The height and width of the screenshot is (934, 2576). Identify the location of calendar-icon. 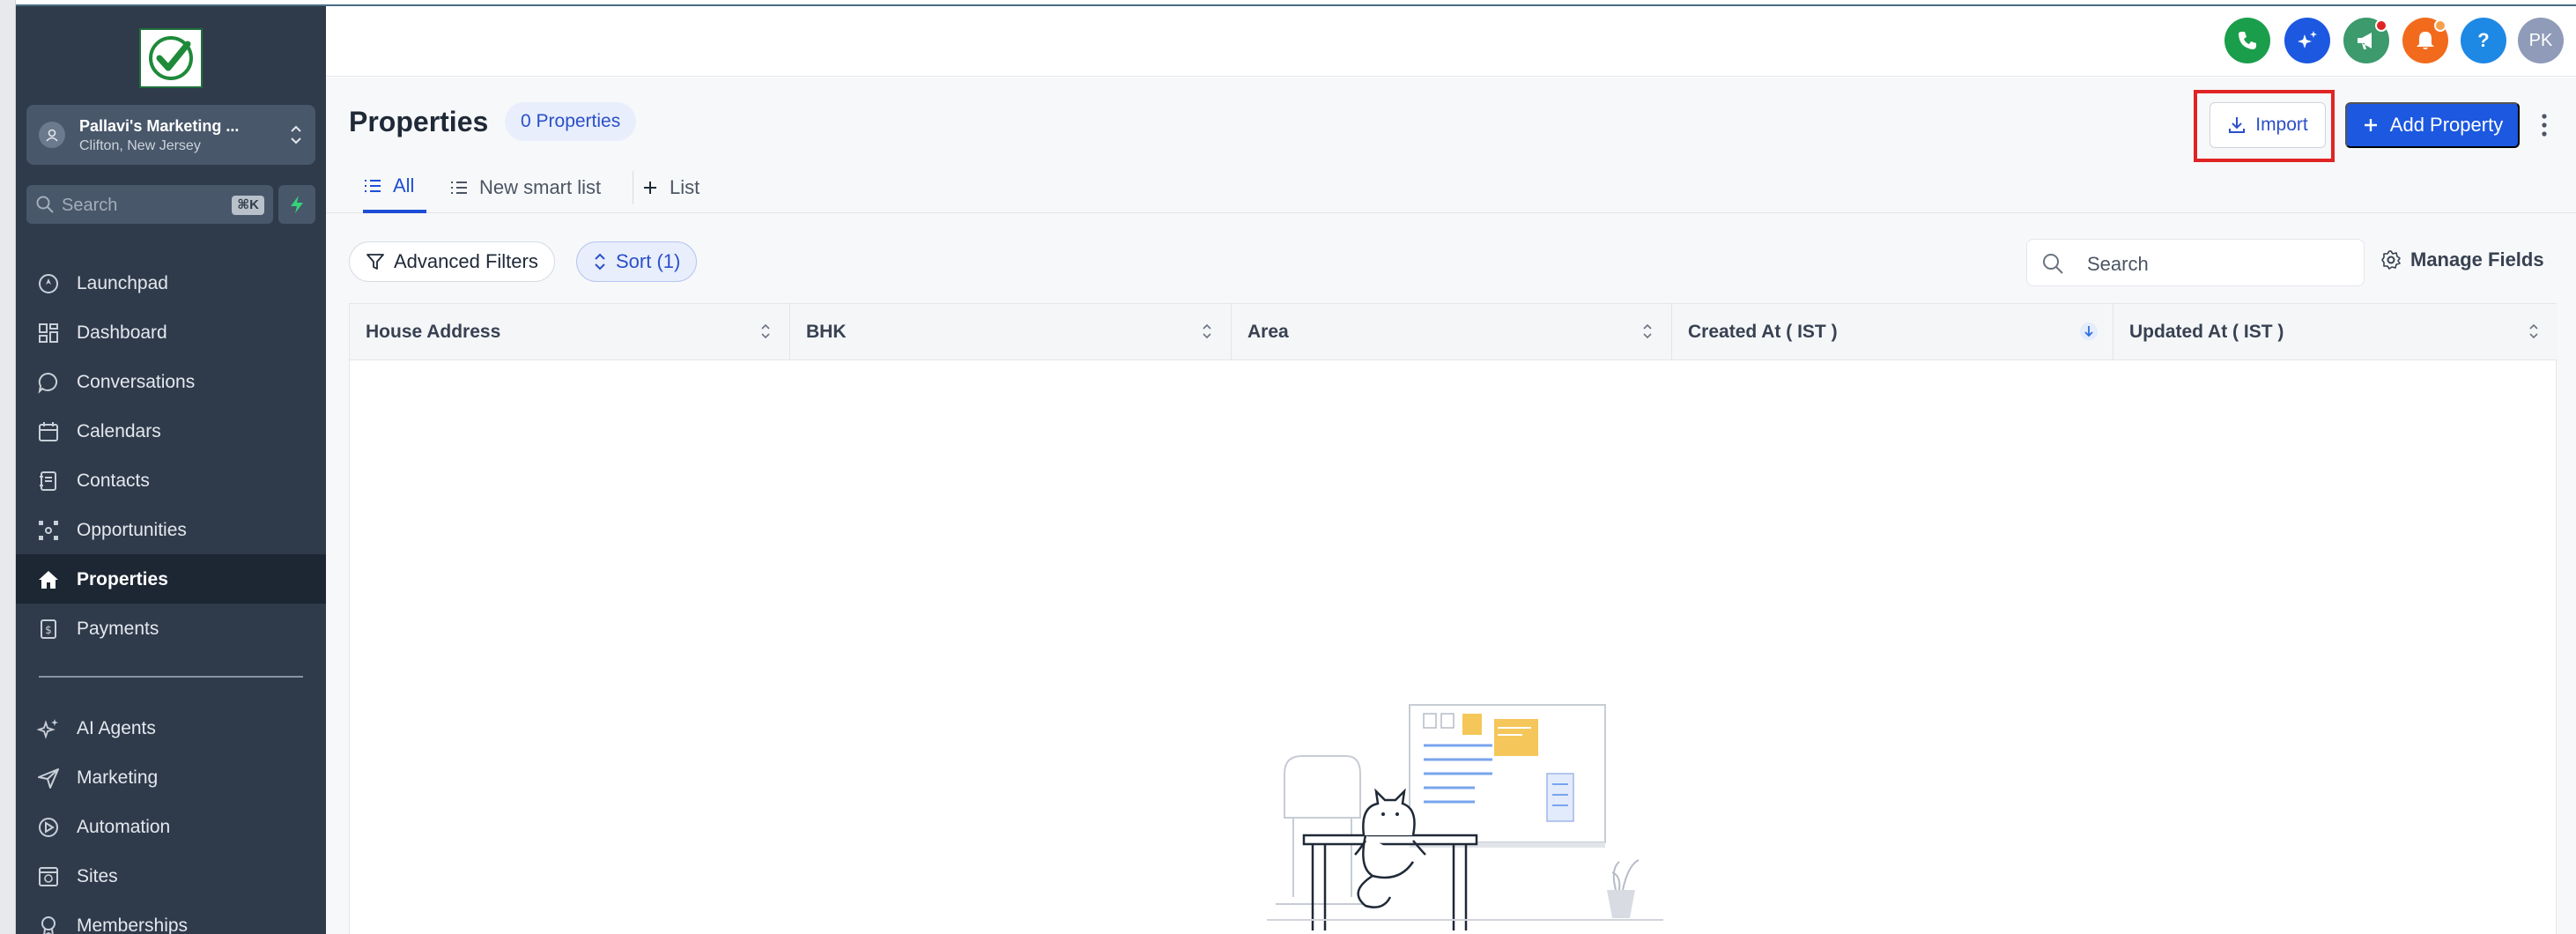
(49, 431).